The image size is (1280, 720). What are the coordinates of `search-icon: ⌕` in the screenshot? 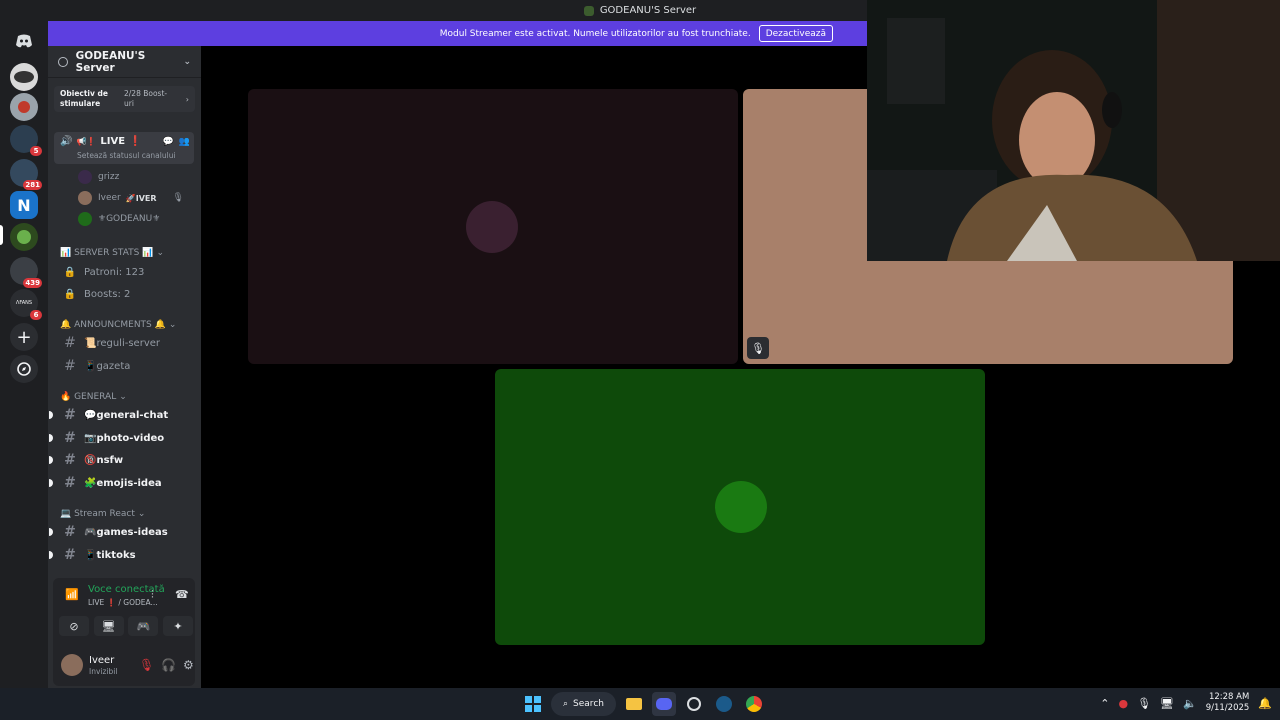 It's located at (566, 704).